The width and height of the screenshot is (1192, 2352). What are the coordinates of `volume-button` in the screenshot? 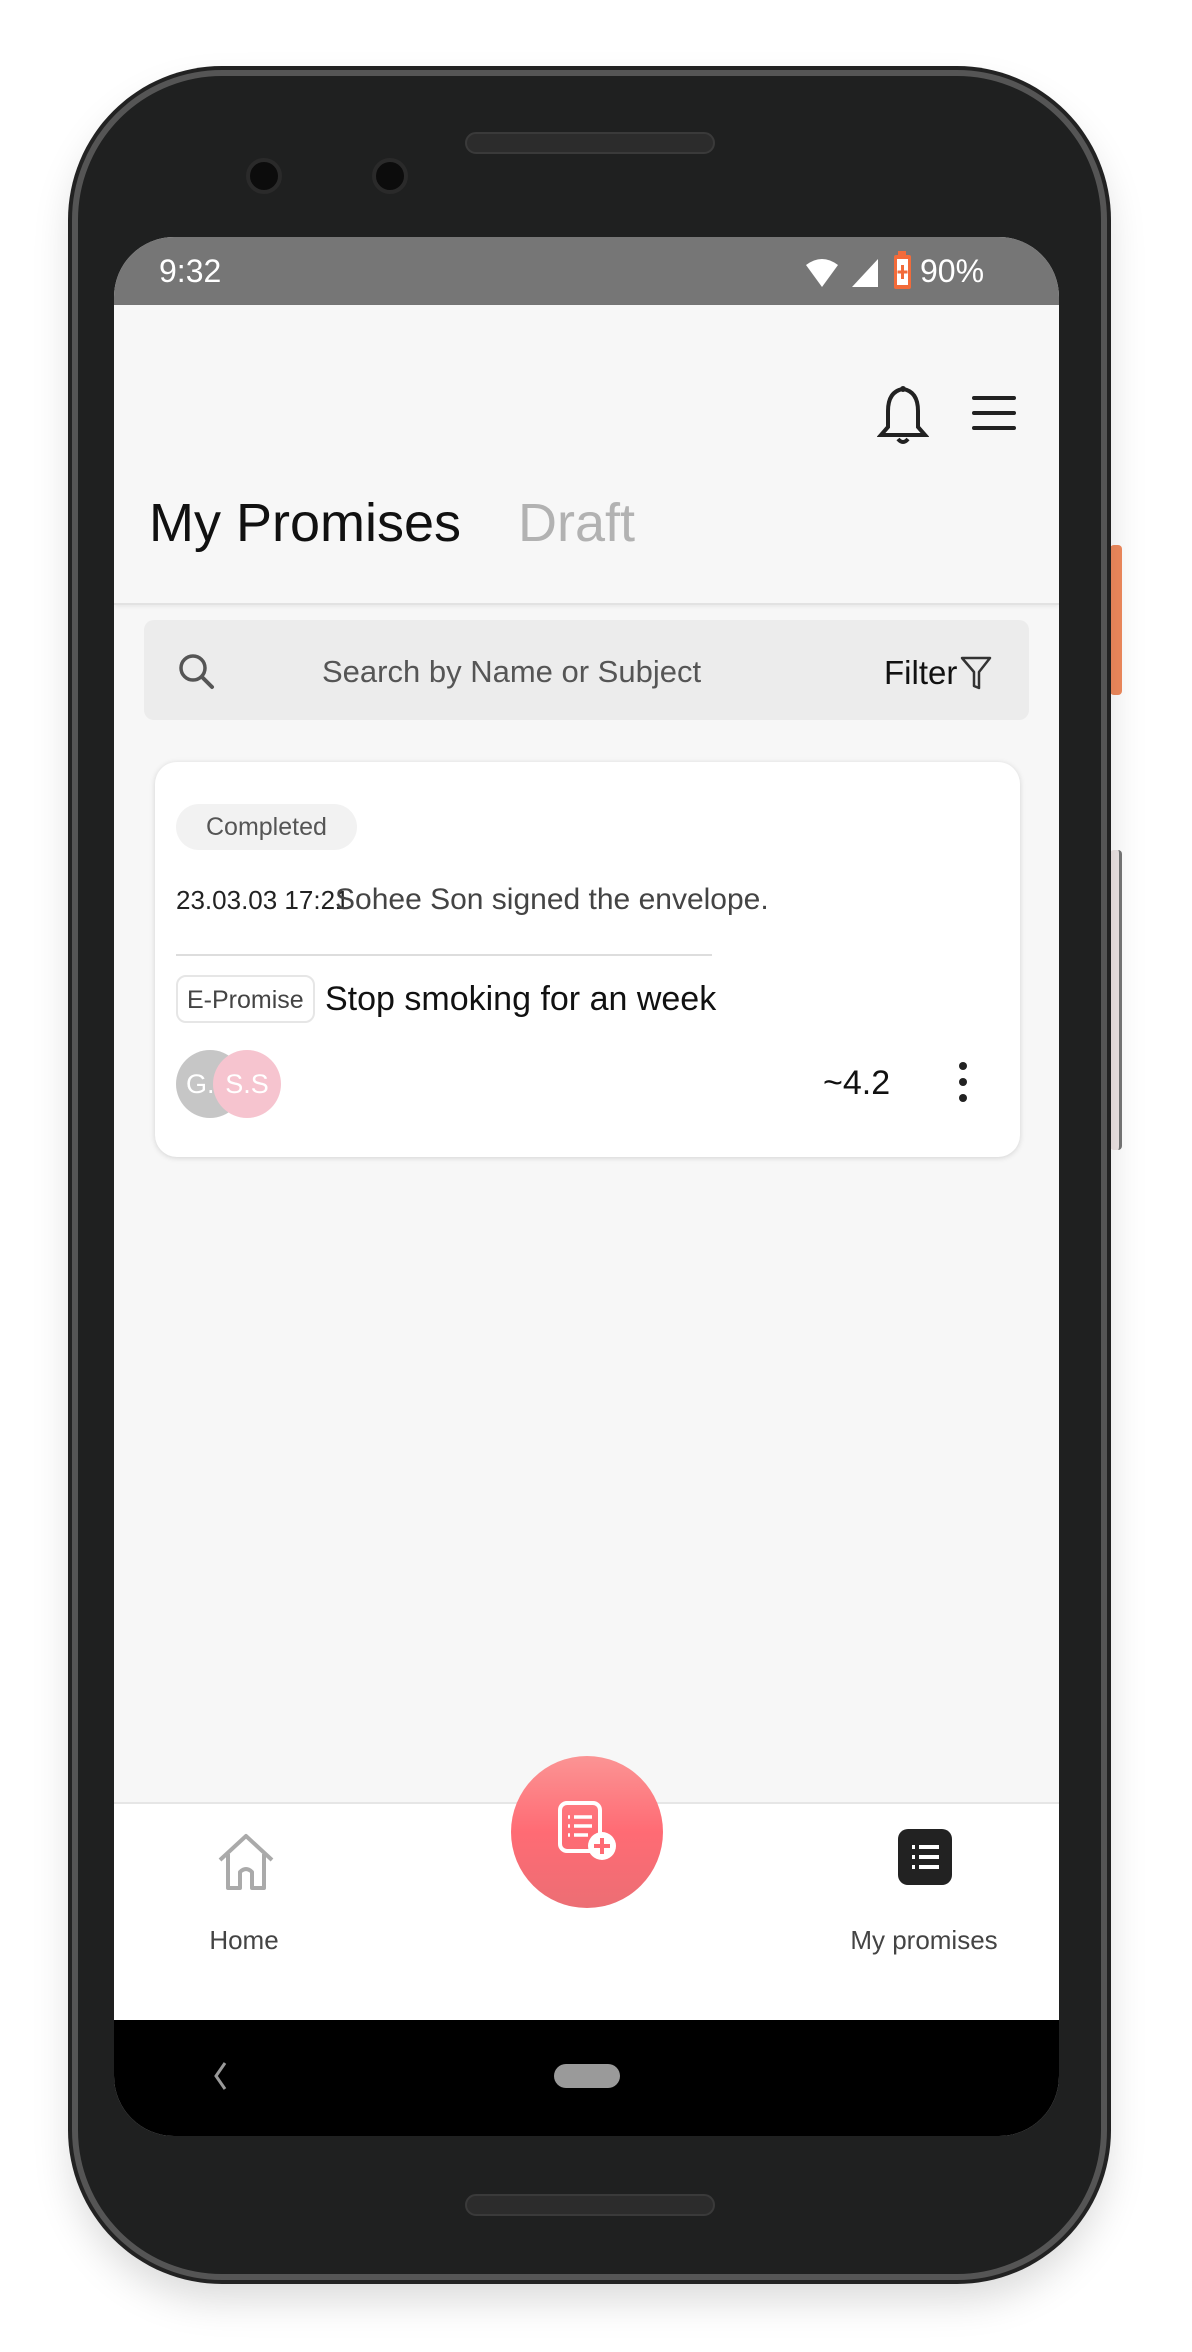 It's located at (1116, 620).